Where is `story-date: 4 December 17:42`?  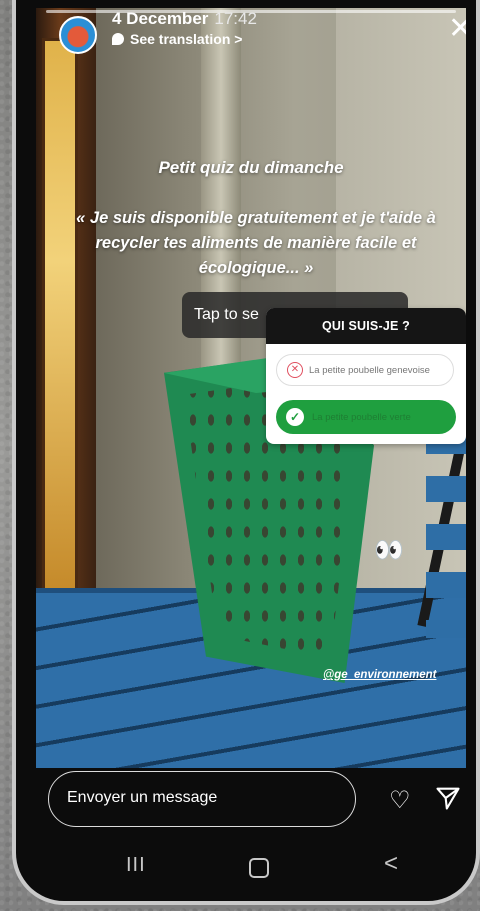 story-date: 4 December 17:42 is located at coordinates (184, 19).